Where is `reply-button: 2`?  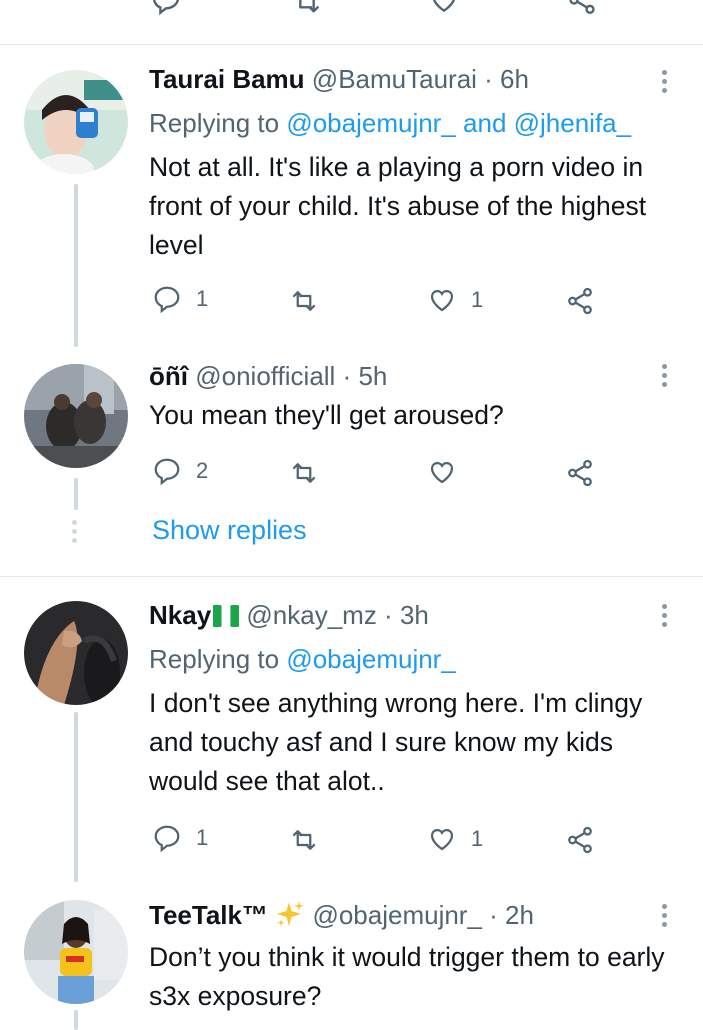 reply-button: 2 is located at coordinates (180, 471).